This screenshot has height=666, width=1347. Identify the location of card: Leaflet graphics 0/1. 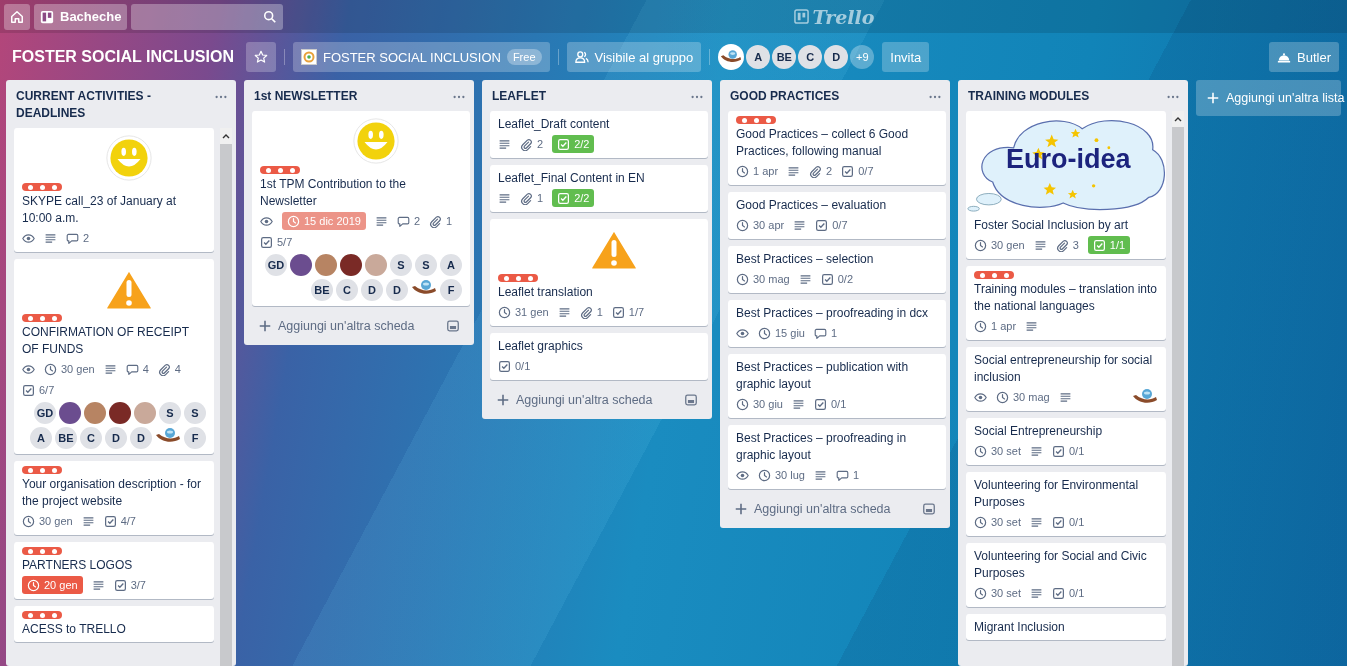
(599, 356).